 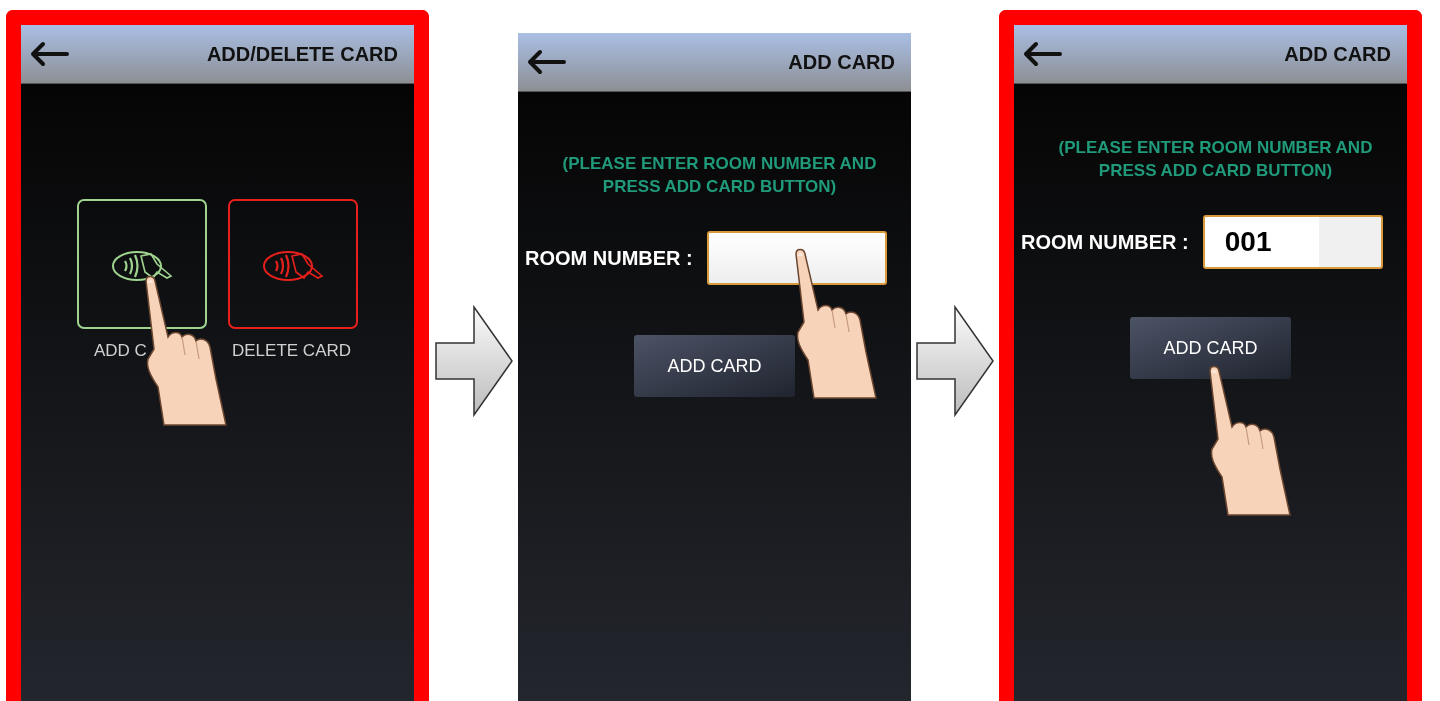 What do you see at coordinates (292, 351) in the screenshot?
I see `tile-label: DELETE CARD` at bounding box center [292, 351].